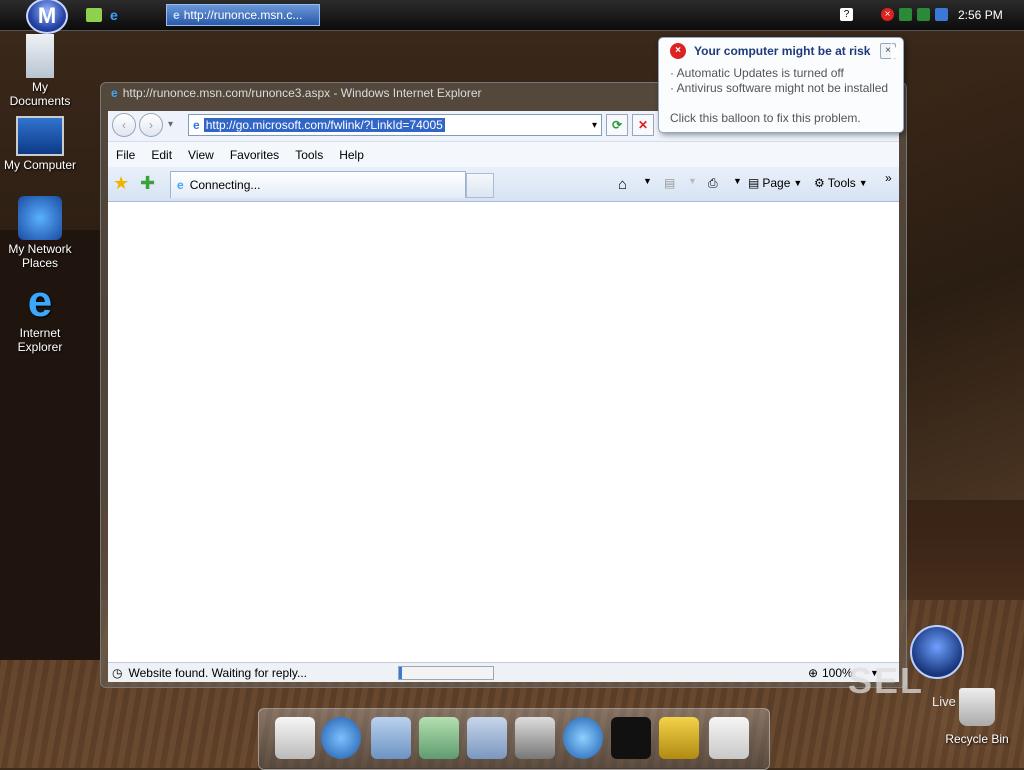  What do you see at coordinates (439, 738) in the screenshot?
I see `music-folder-icon` at bounding box center [439, 738].